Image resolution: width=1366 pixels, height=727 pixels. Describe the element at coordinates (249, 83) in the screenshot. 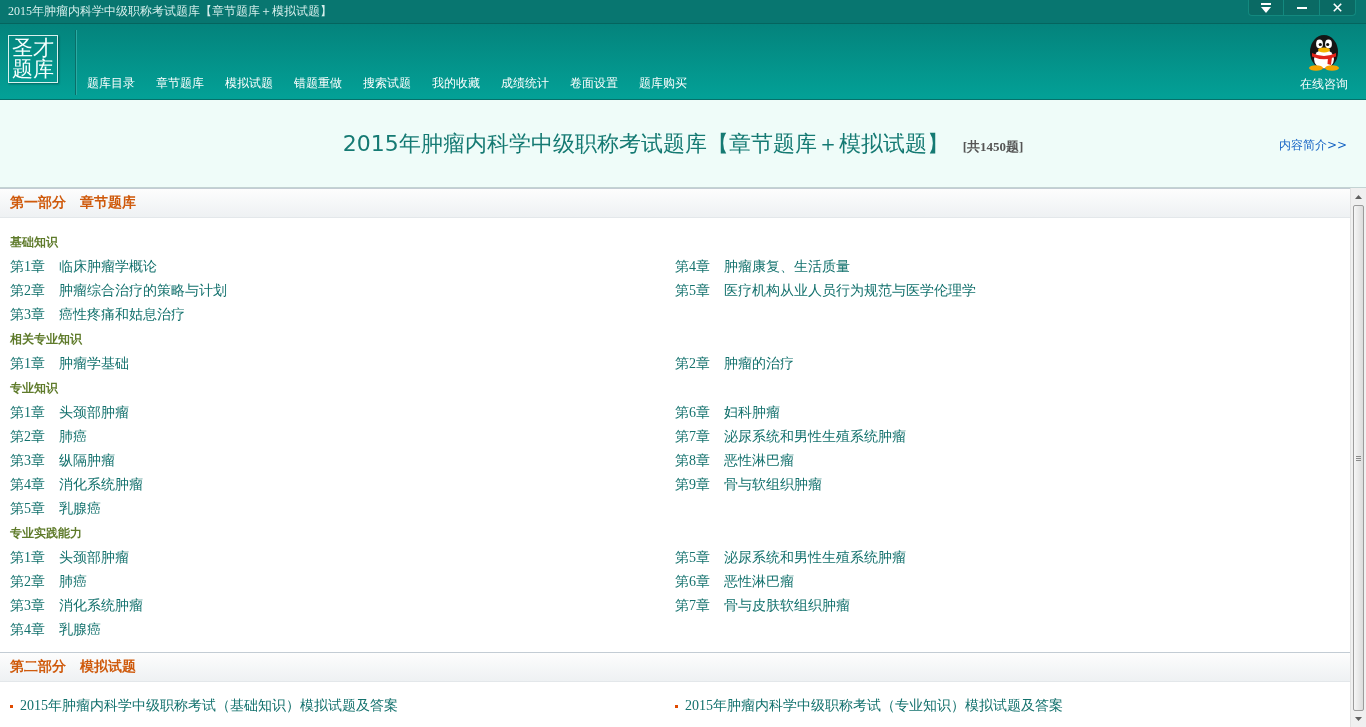

I see `nav-item: 模拟试题` at that location.